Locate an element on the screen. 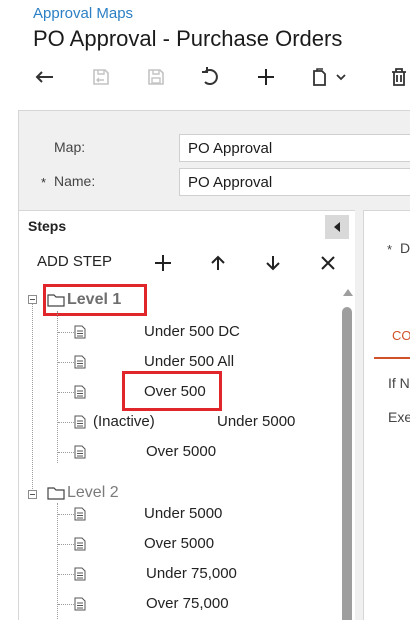 The image size is (410, 620). arrow-up-icon is located at coordinates (218, 262).